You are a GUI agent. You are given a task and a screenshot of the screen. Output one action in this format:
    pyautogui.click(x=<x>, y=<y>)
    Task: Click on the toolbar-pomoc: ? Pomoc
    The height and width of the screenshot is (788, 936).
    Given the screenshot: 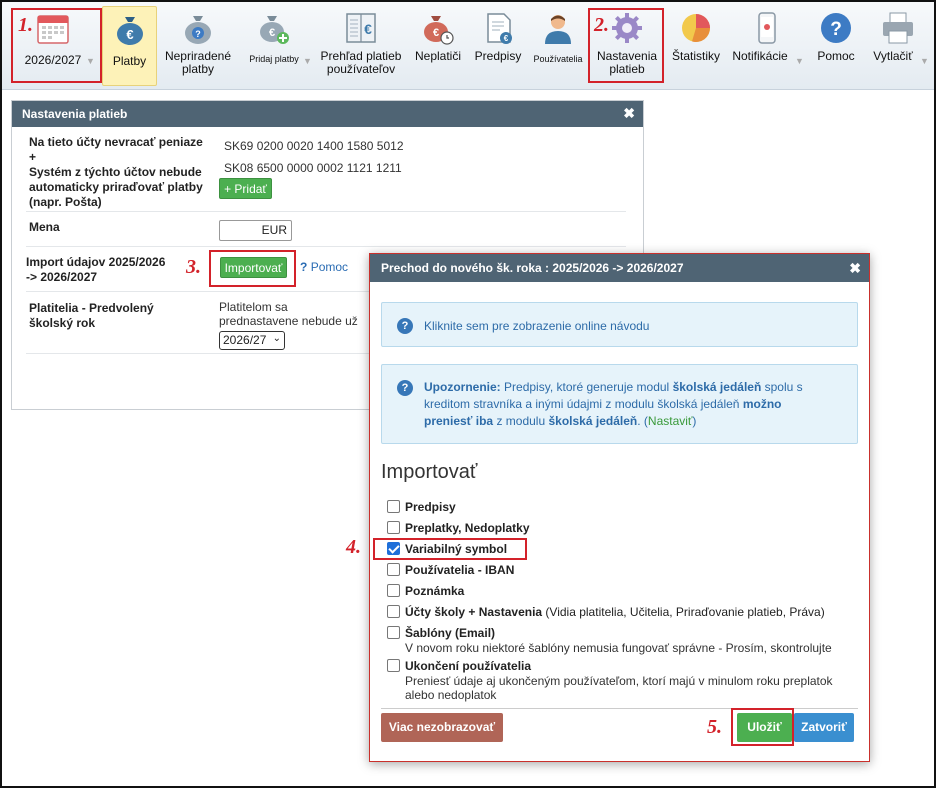 What is the action you would take?
    pyautogui.click(x=836, y=46)
    